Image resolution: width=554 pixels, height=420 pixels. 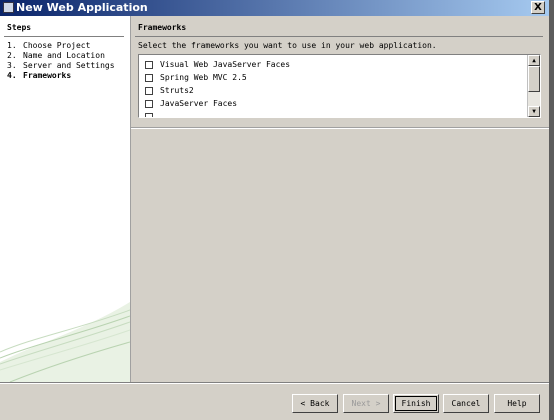 I want to click on step-frameworks-current: 4. Frameworks, so click(x=39, y=75).